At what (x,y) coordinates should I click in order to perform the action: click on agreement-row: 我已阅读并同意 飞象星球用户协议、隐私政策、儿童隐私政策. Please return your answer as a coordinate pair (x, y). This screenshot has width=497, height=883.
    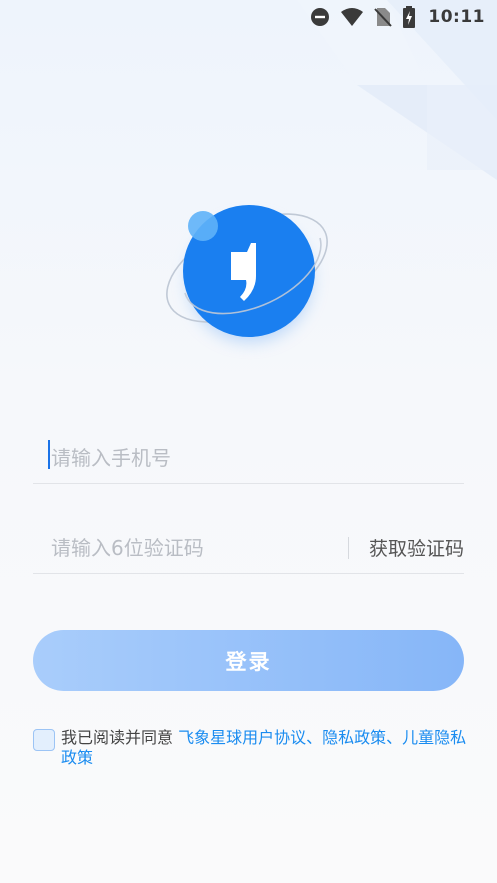
    Looking at the image, I should click on (253, 748).